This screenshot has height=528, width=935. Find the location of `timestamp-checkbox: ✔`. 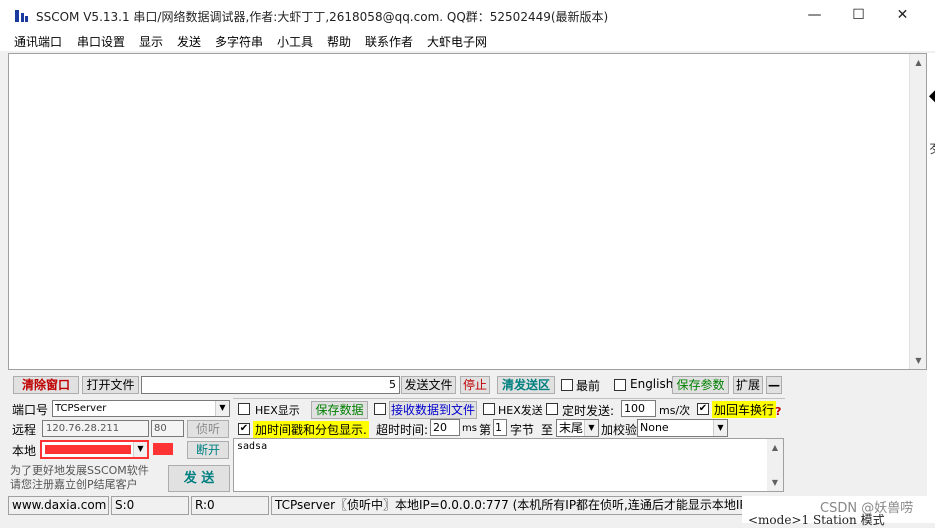

timestamp-checkbox: ✔ is located at coordinates (244, 429).